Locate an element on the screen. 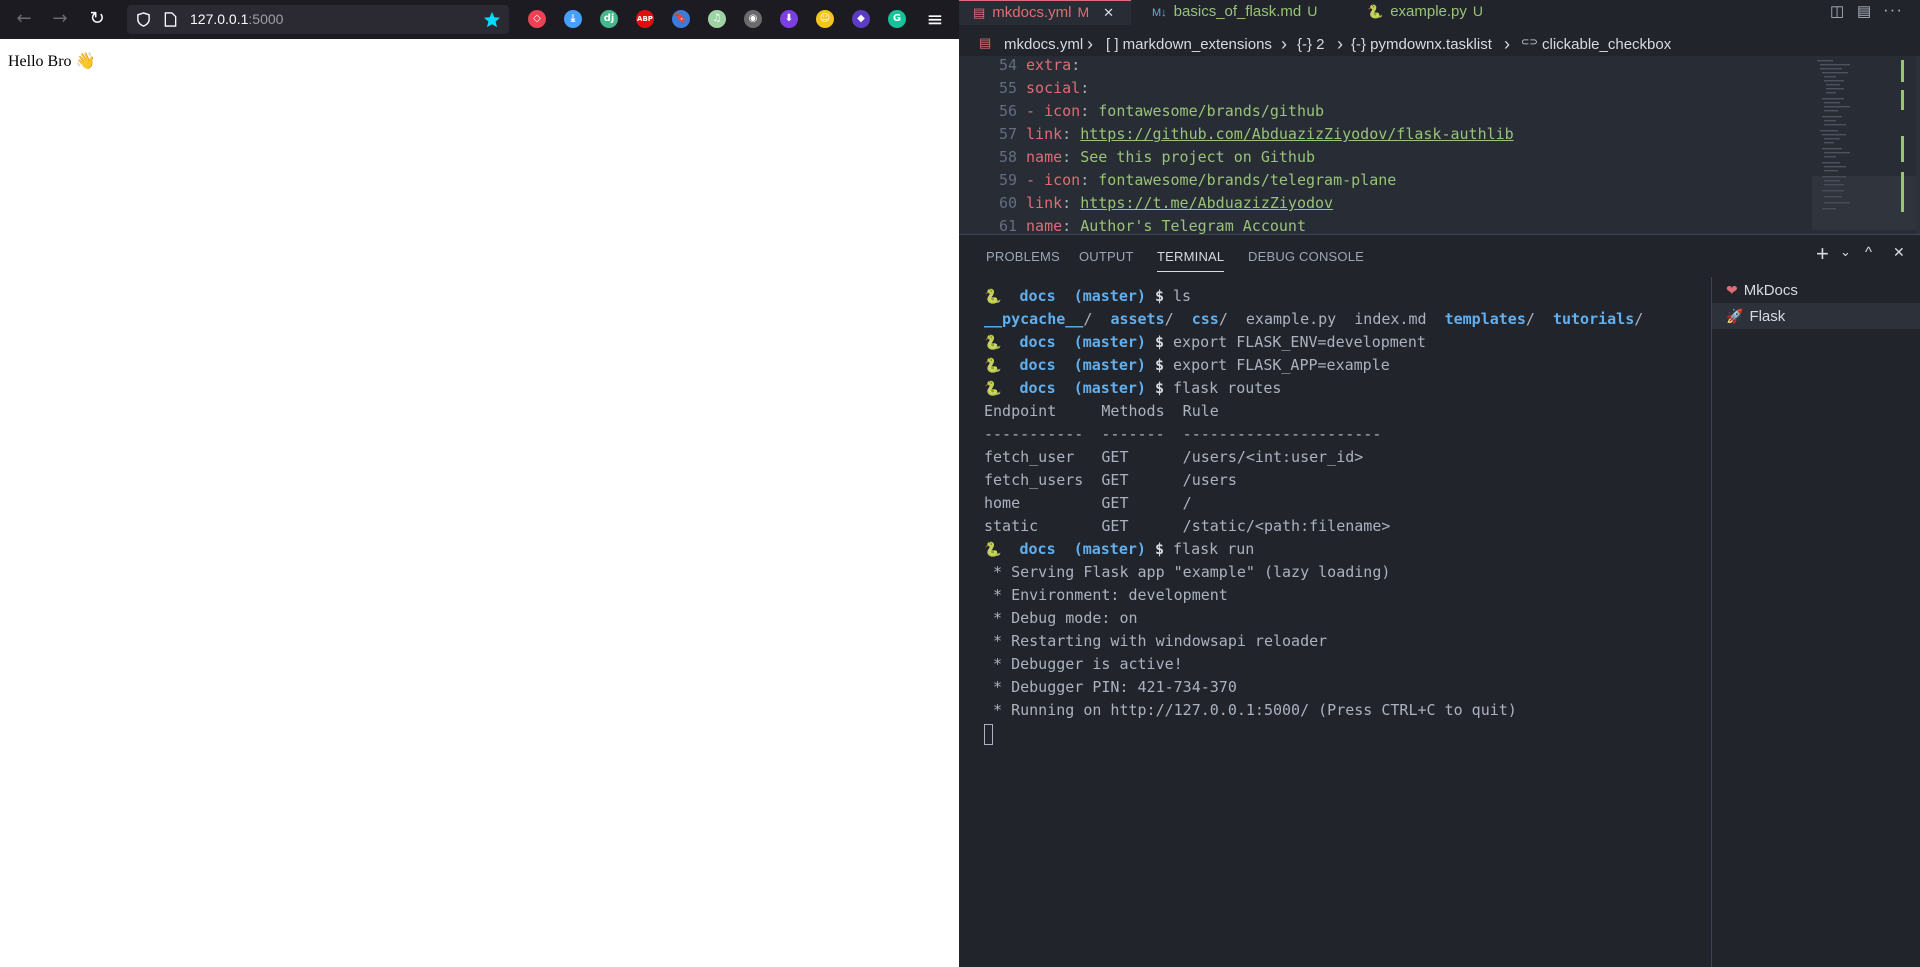 This screenshot has width=1920, height=967. download-icon: ⤓ is located at coordinates (573, 19).